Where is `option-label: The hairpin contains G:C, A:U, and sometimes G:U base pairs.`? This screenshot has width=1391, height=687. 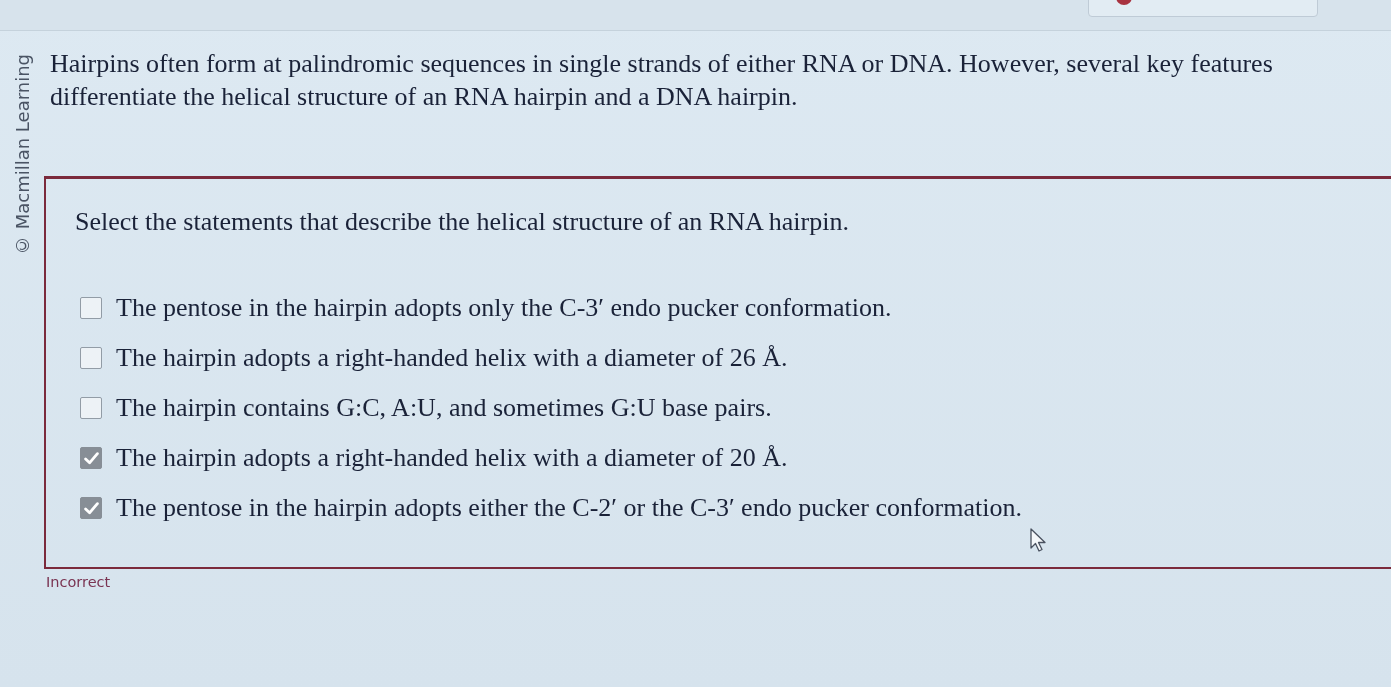
option-label: The hairpin contains G:C, A:U, and sometimes G:U base pairs. is located at coordinates (444, 408).